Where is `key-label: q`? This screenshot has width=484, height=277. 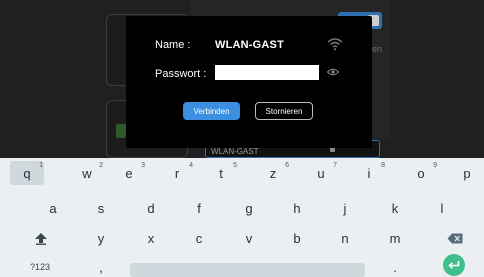 key-label: q is located at coordinates (27, 173).